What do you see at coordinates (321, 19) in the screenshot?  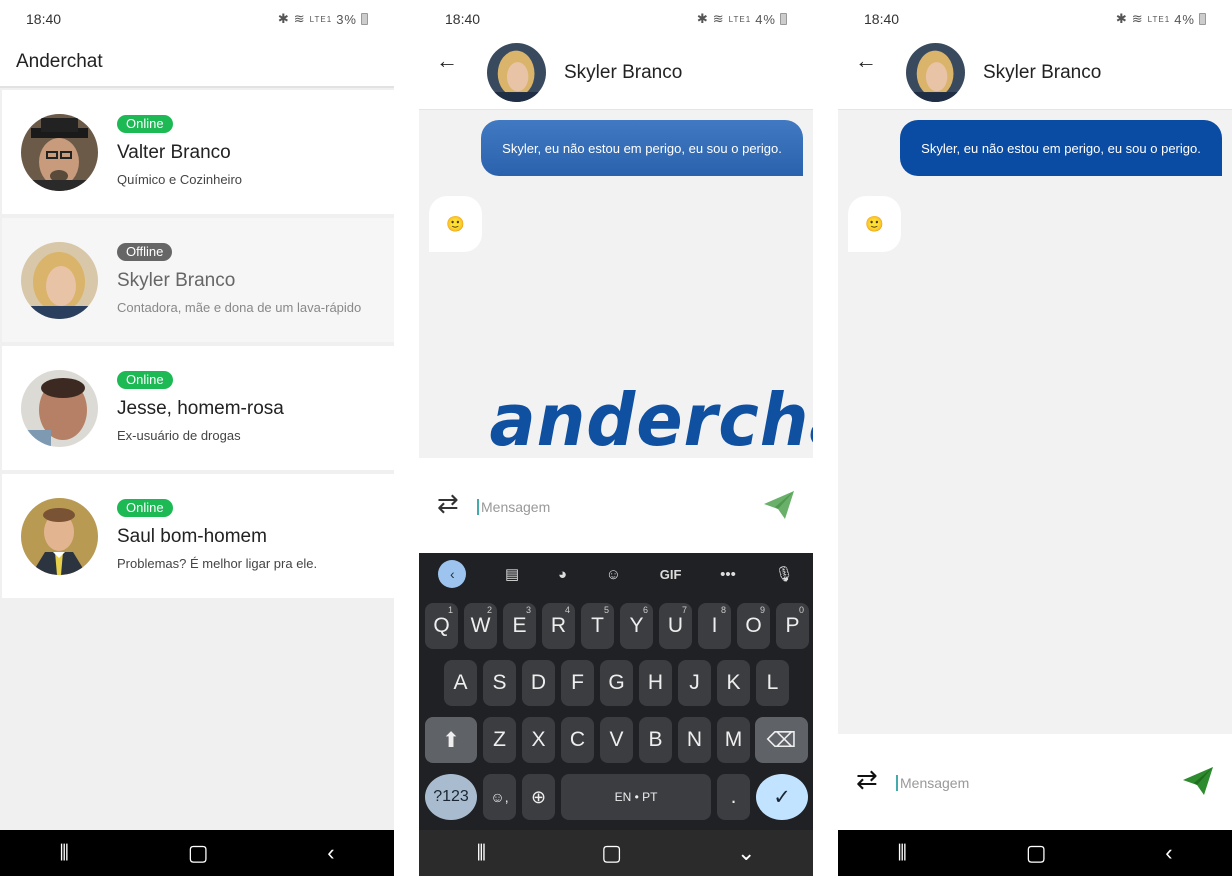 I see `network-label: LTE1` at bounding box center [321, 19].